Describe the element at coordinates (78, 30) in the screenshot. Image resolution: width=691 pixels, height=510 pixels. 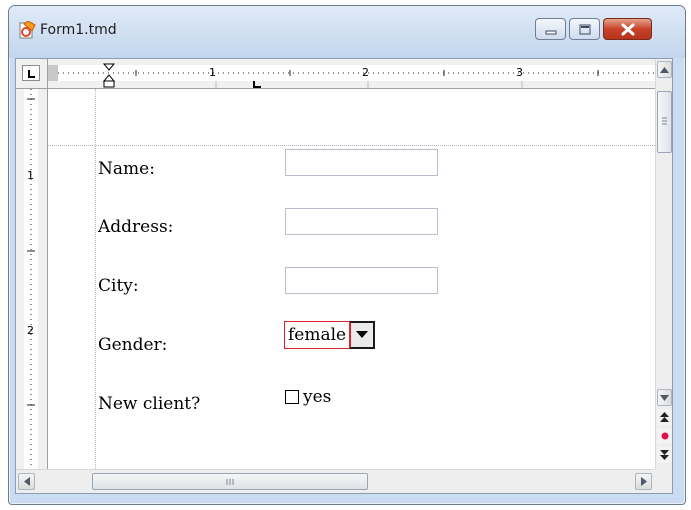
I see `window-title: Form1.tmd` at that location.